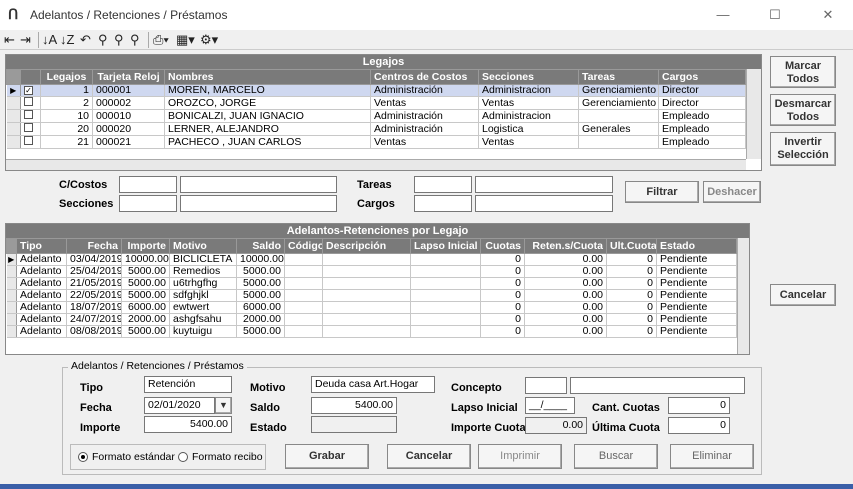 Image resolution: width=853 pixels, height=489 pixels. What do you see at coordinates (66, 77) in the screenshot?
I see `col-legajos: Legajos` at bounding box center [66, 77].